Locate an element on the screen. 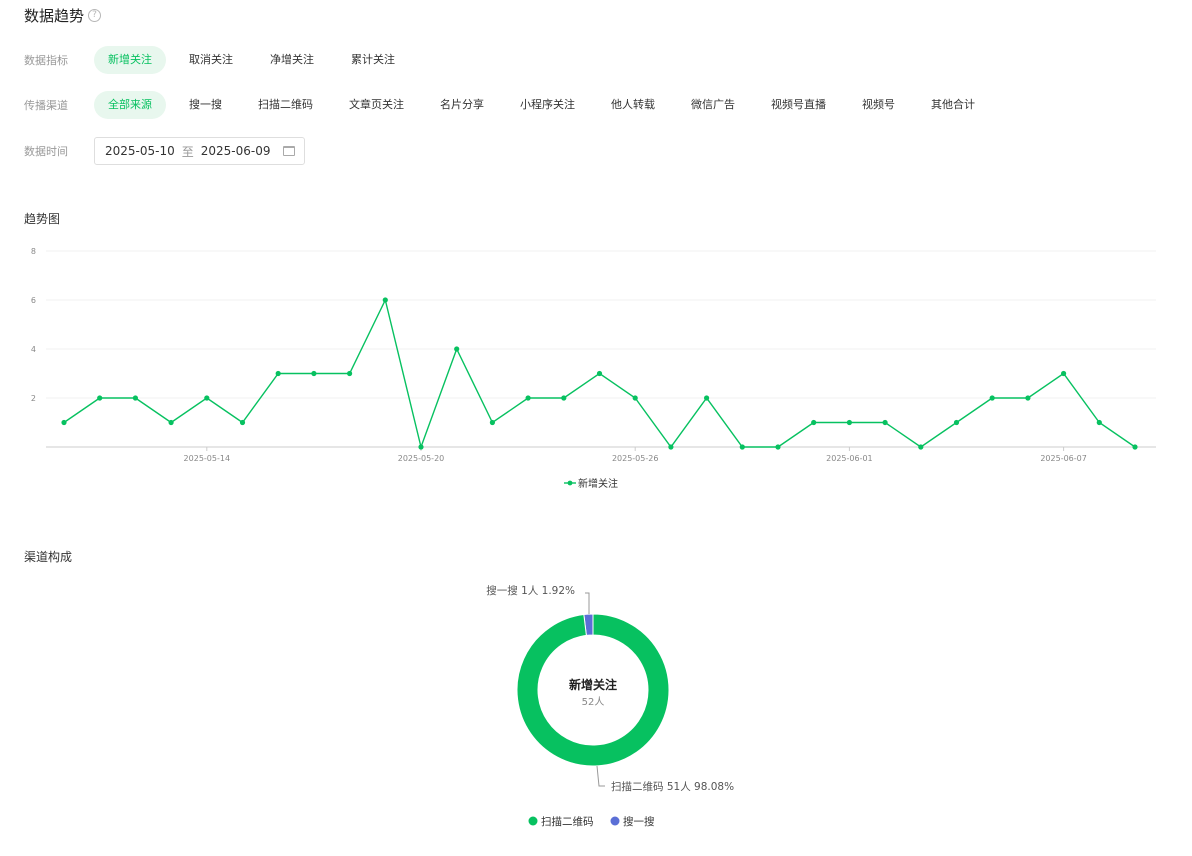 The width and height of the screenshot is (1192, 856). slice-label: 扫描二维码 51人 98.08% is located at coordinates (672, 786).